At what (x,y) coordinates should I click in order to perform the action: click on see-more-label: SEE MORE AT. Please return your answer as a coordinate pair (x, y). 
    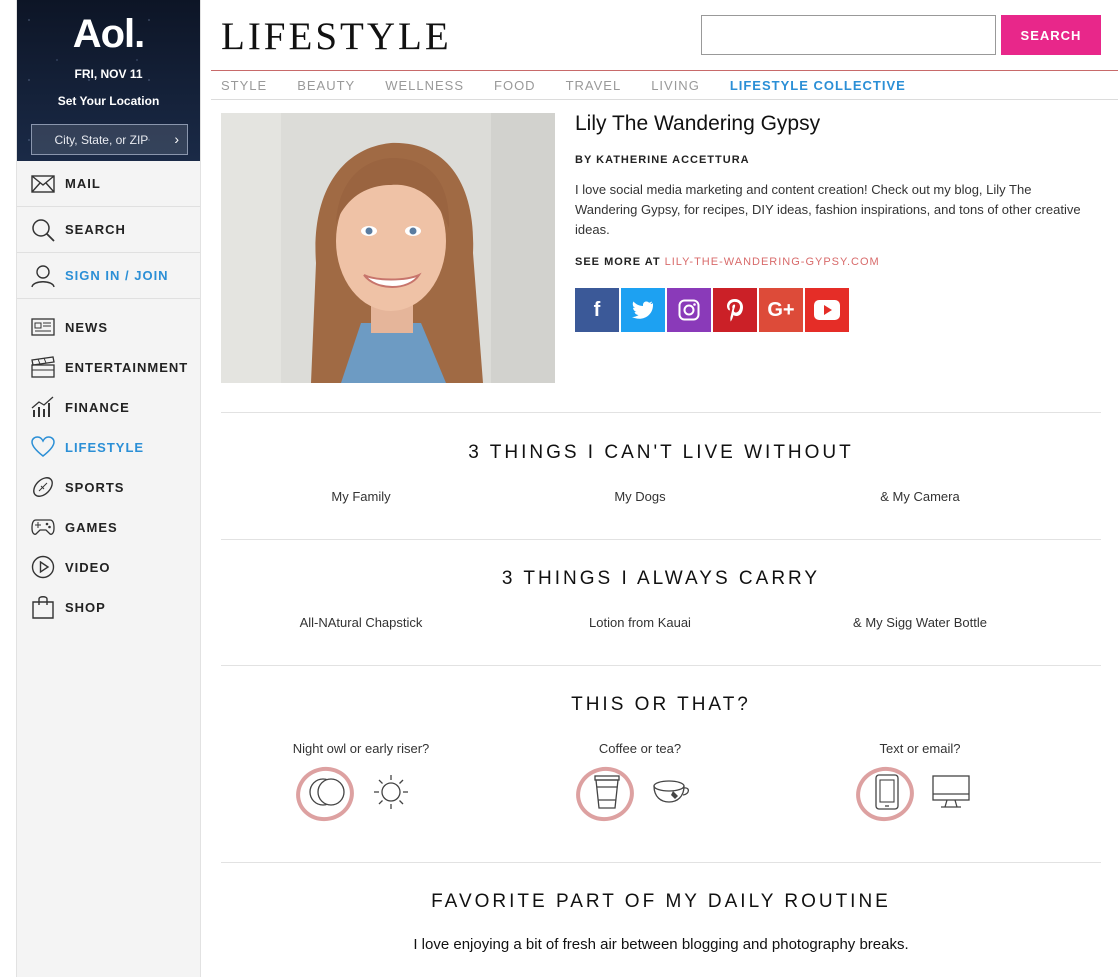
    Looking at the image, I should click on (618, 262).